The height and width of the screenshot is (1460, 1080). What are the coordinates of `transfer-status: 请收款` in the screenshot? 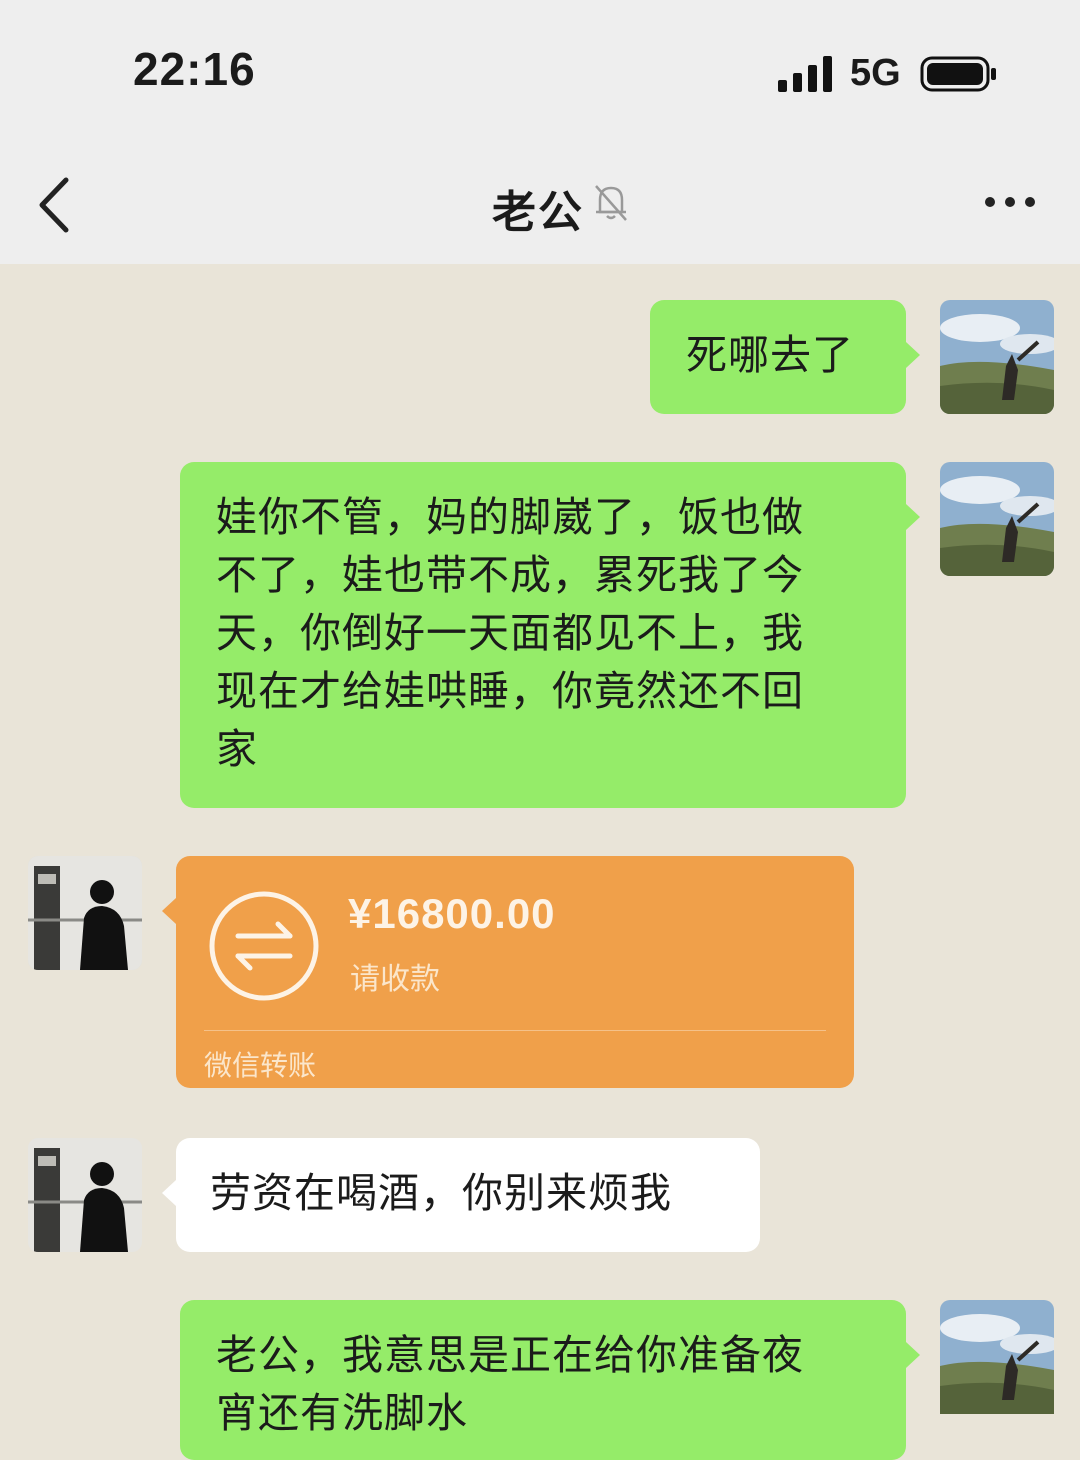 It's located at (395, 979).